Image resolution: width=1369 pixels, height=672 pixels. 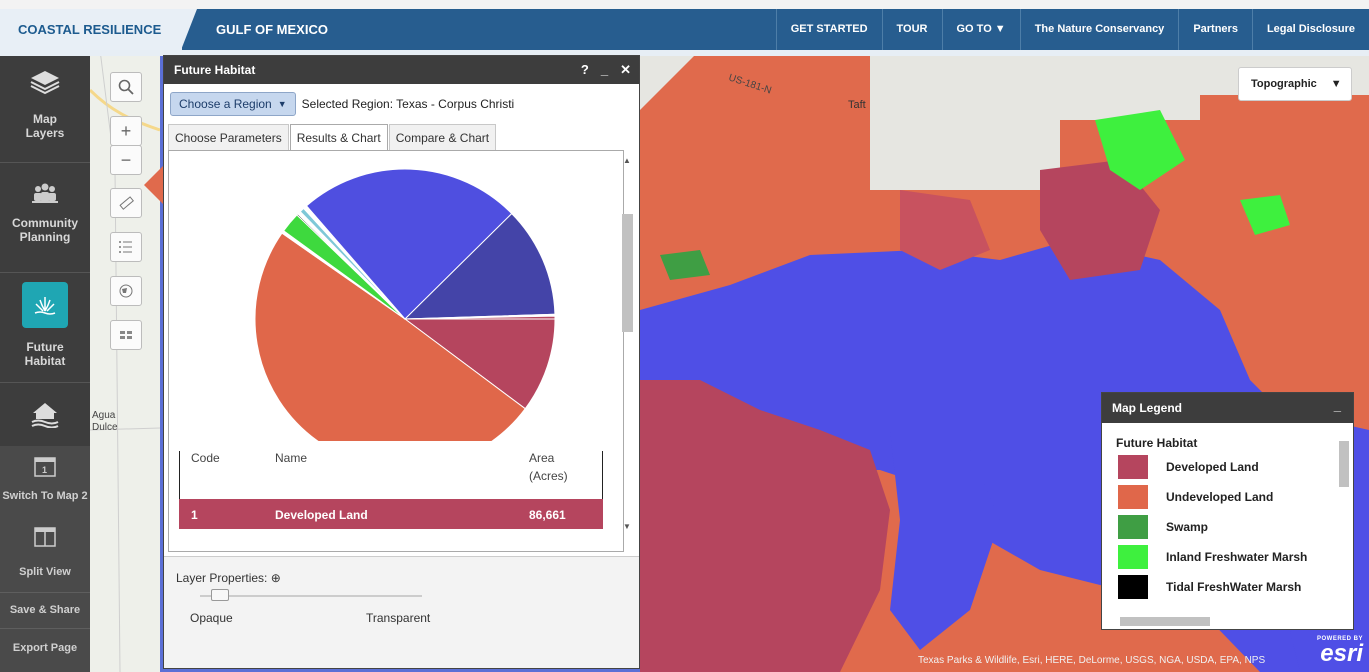 What do you see at coordinates (980, 29) in the screenshot?
I see `nav-go-to: GO TO ▼` at bounding box center [980, 29].